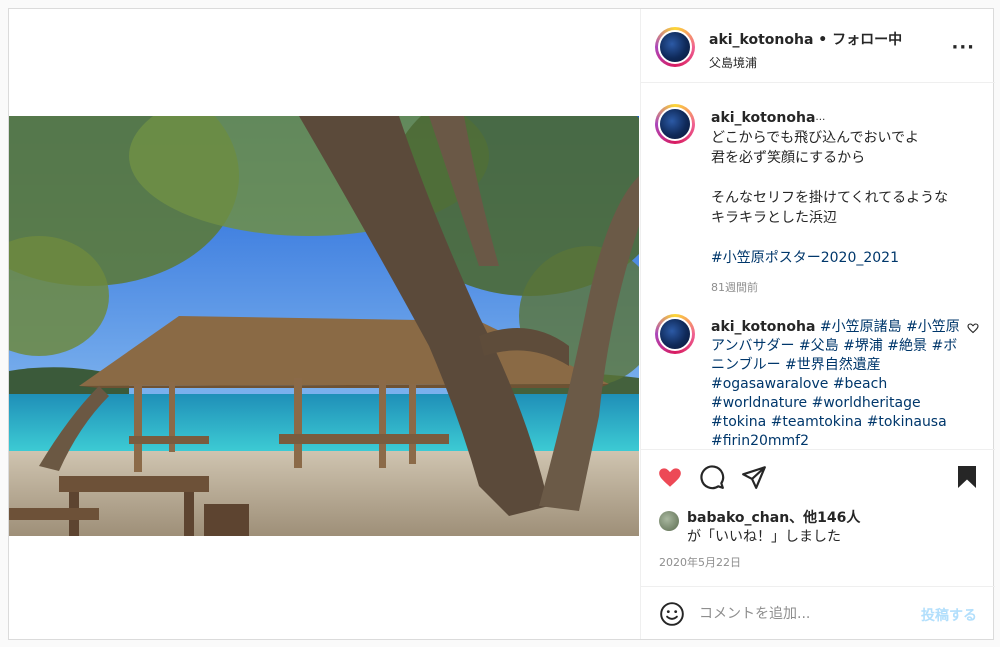 This screenshot has height=647, width=1000. Describe the element at coordinates (700, 562) in the screenshot. I see `post-date: 2020年5月22日` at that location.